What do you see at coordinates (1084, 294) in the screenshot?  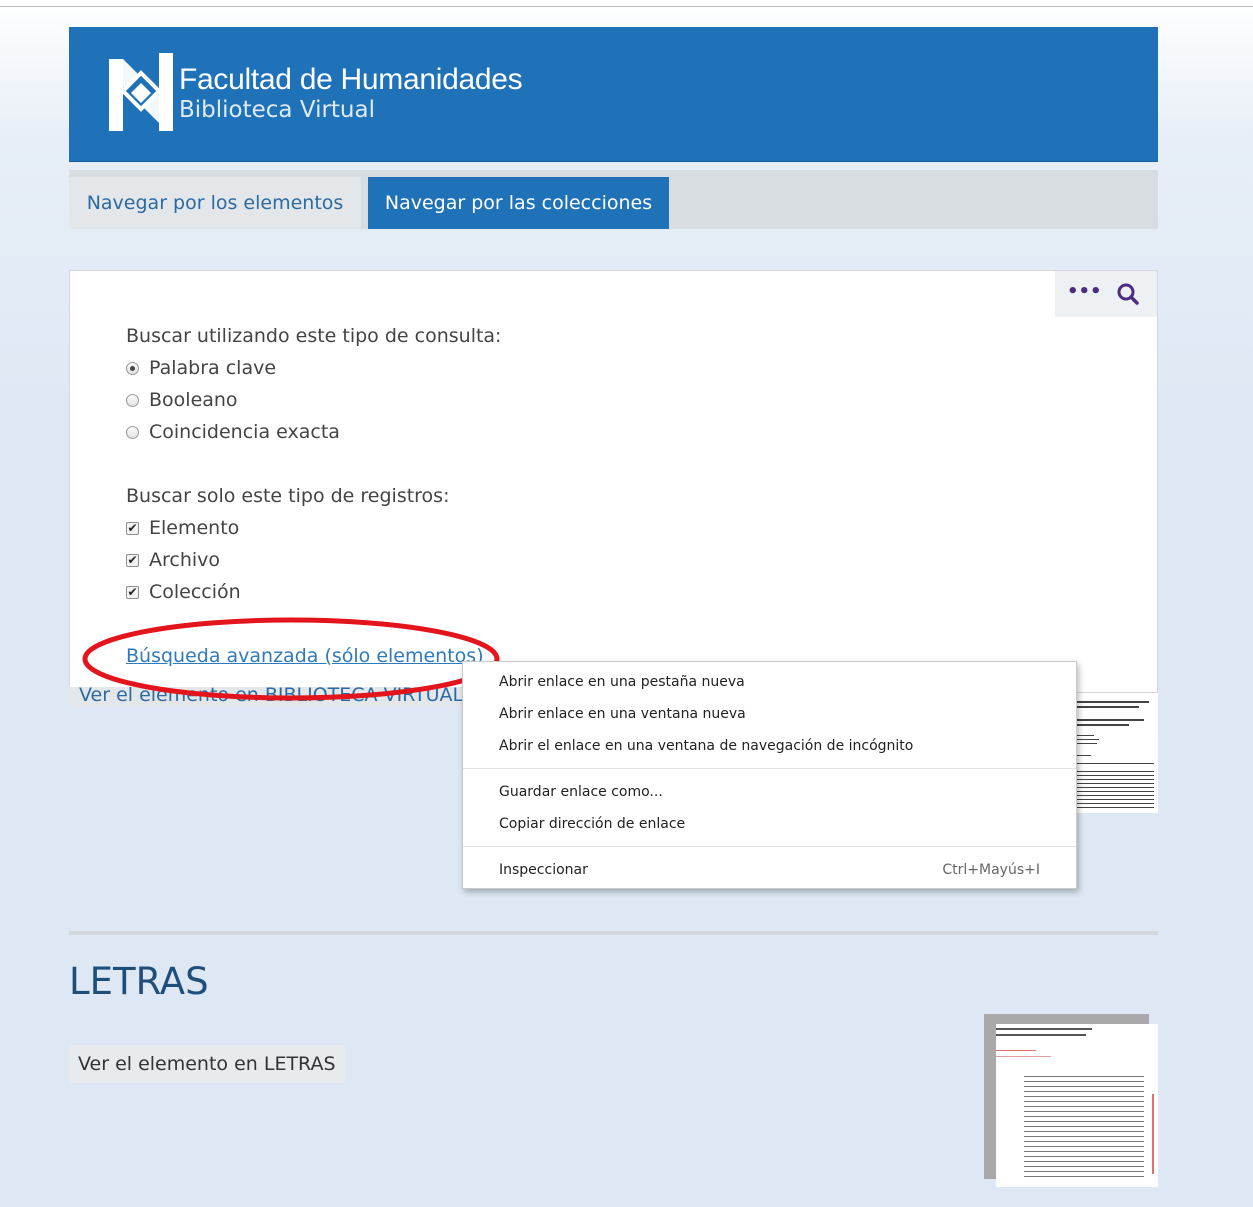 I see `ellipsis-icon: •••` at bounding box center [1084, 294].